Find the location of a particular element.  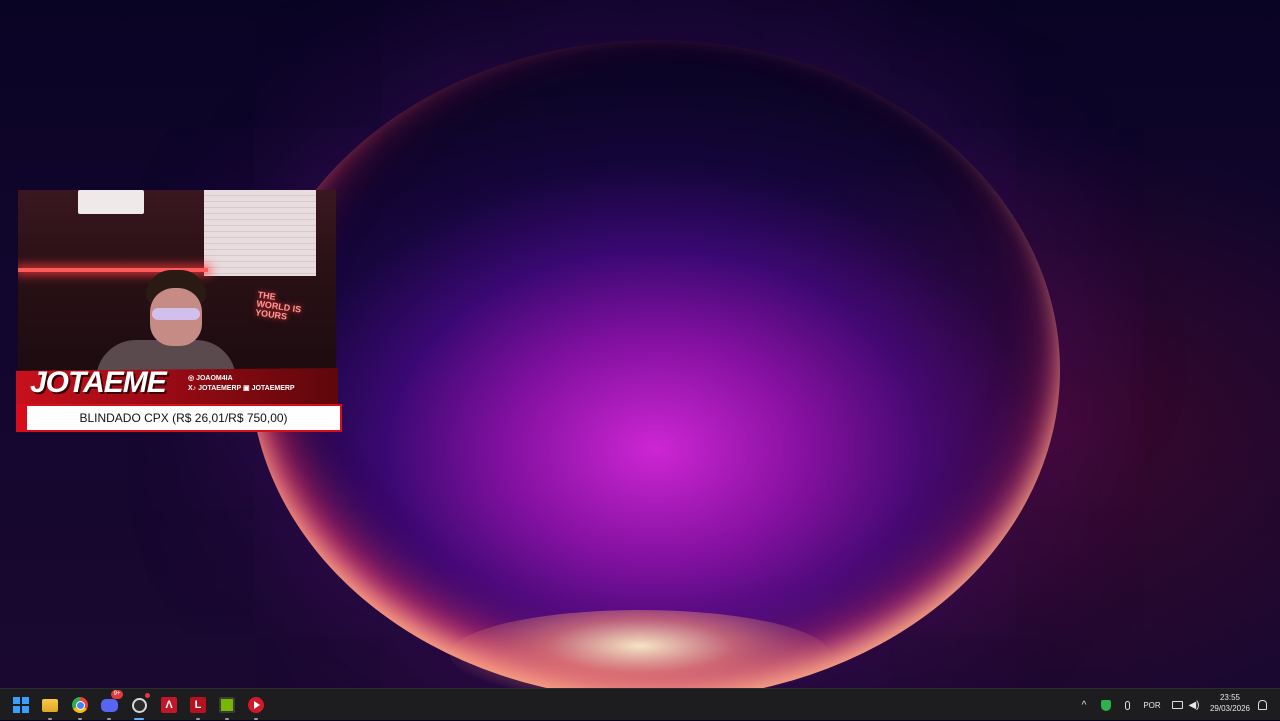

notifications-button is located at coordinates (1262, 705).